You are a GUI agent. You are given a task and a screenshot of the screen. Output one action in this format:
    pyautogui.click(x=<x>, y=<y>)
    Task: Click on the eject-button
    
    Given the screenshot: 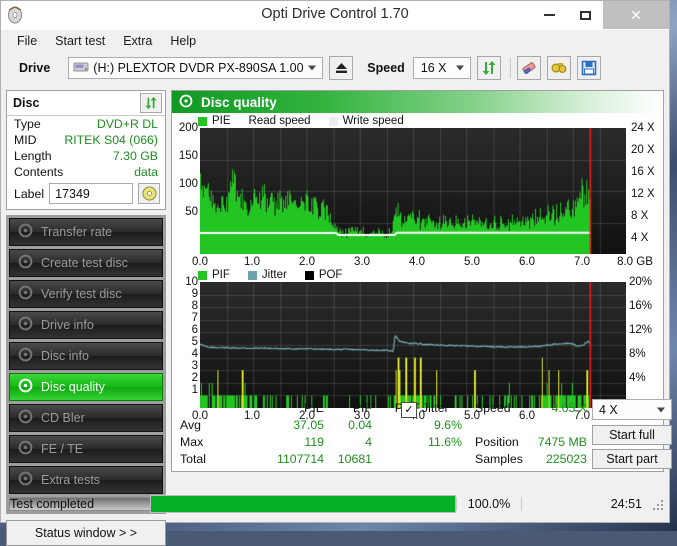 What is the action you would take?
    pyautogui.click(x=341, y=68)
    